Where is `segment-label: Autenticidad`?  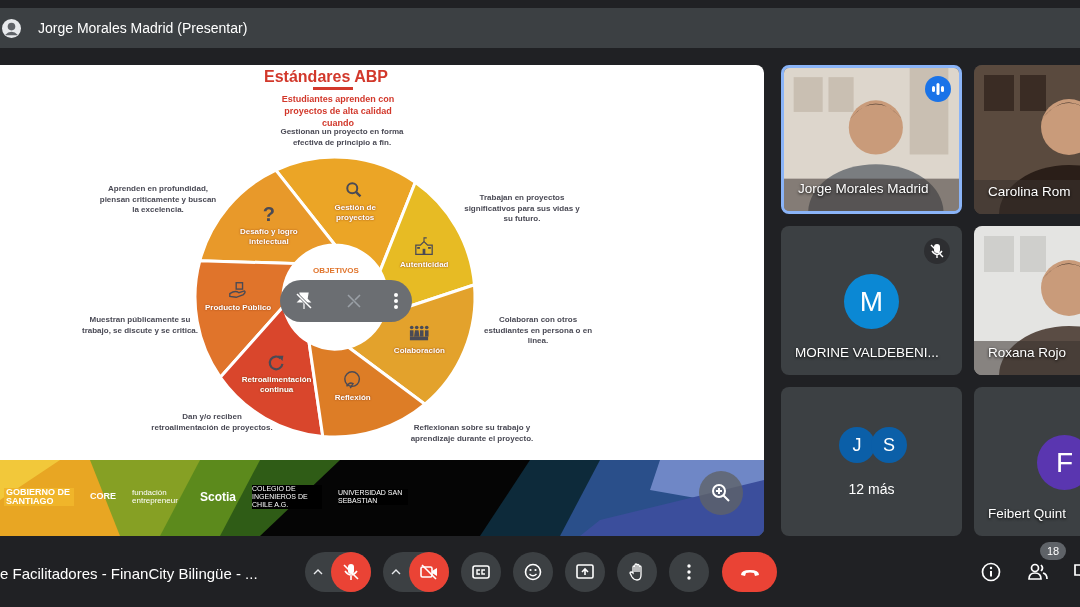
segment-label: Autenticidad is located at coordinates (424, 265).